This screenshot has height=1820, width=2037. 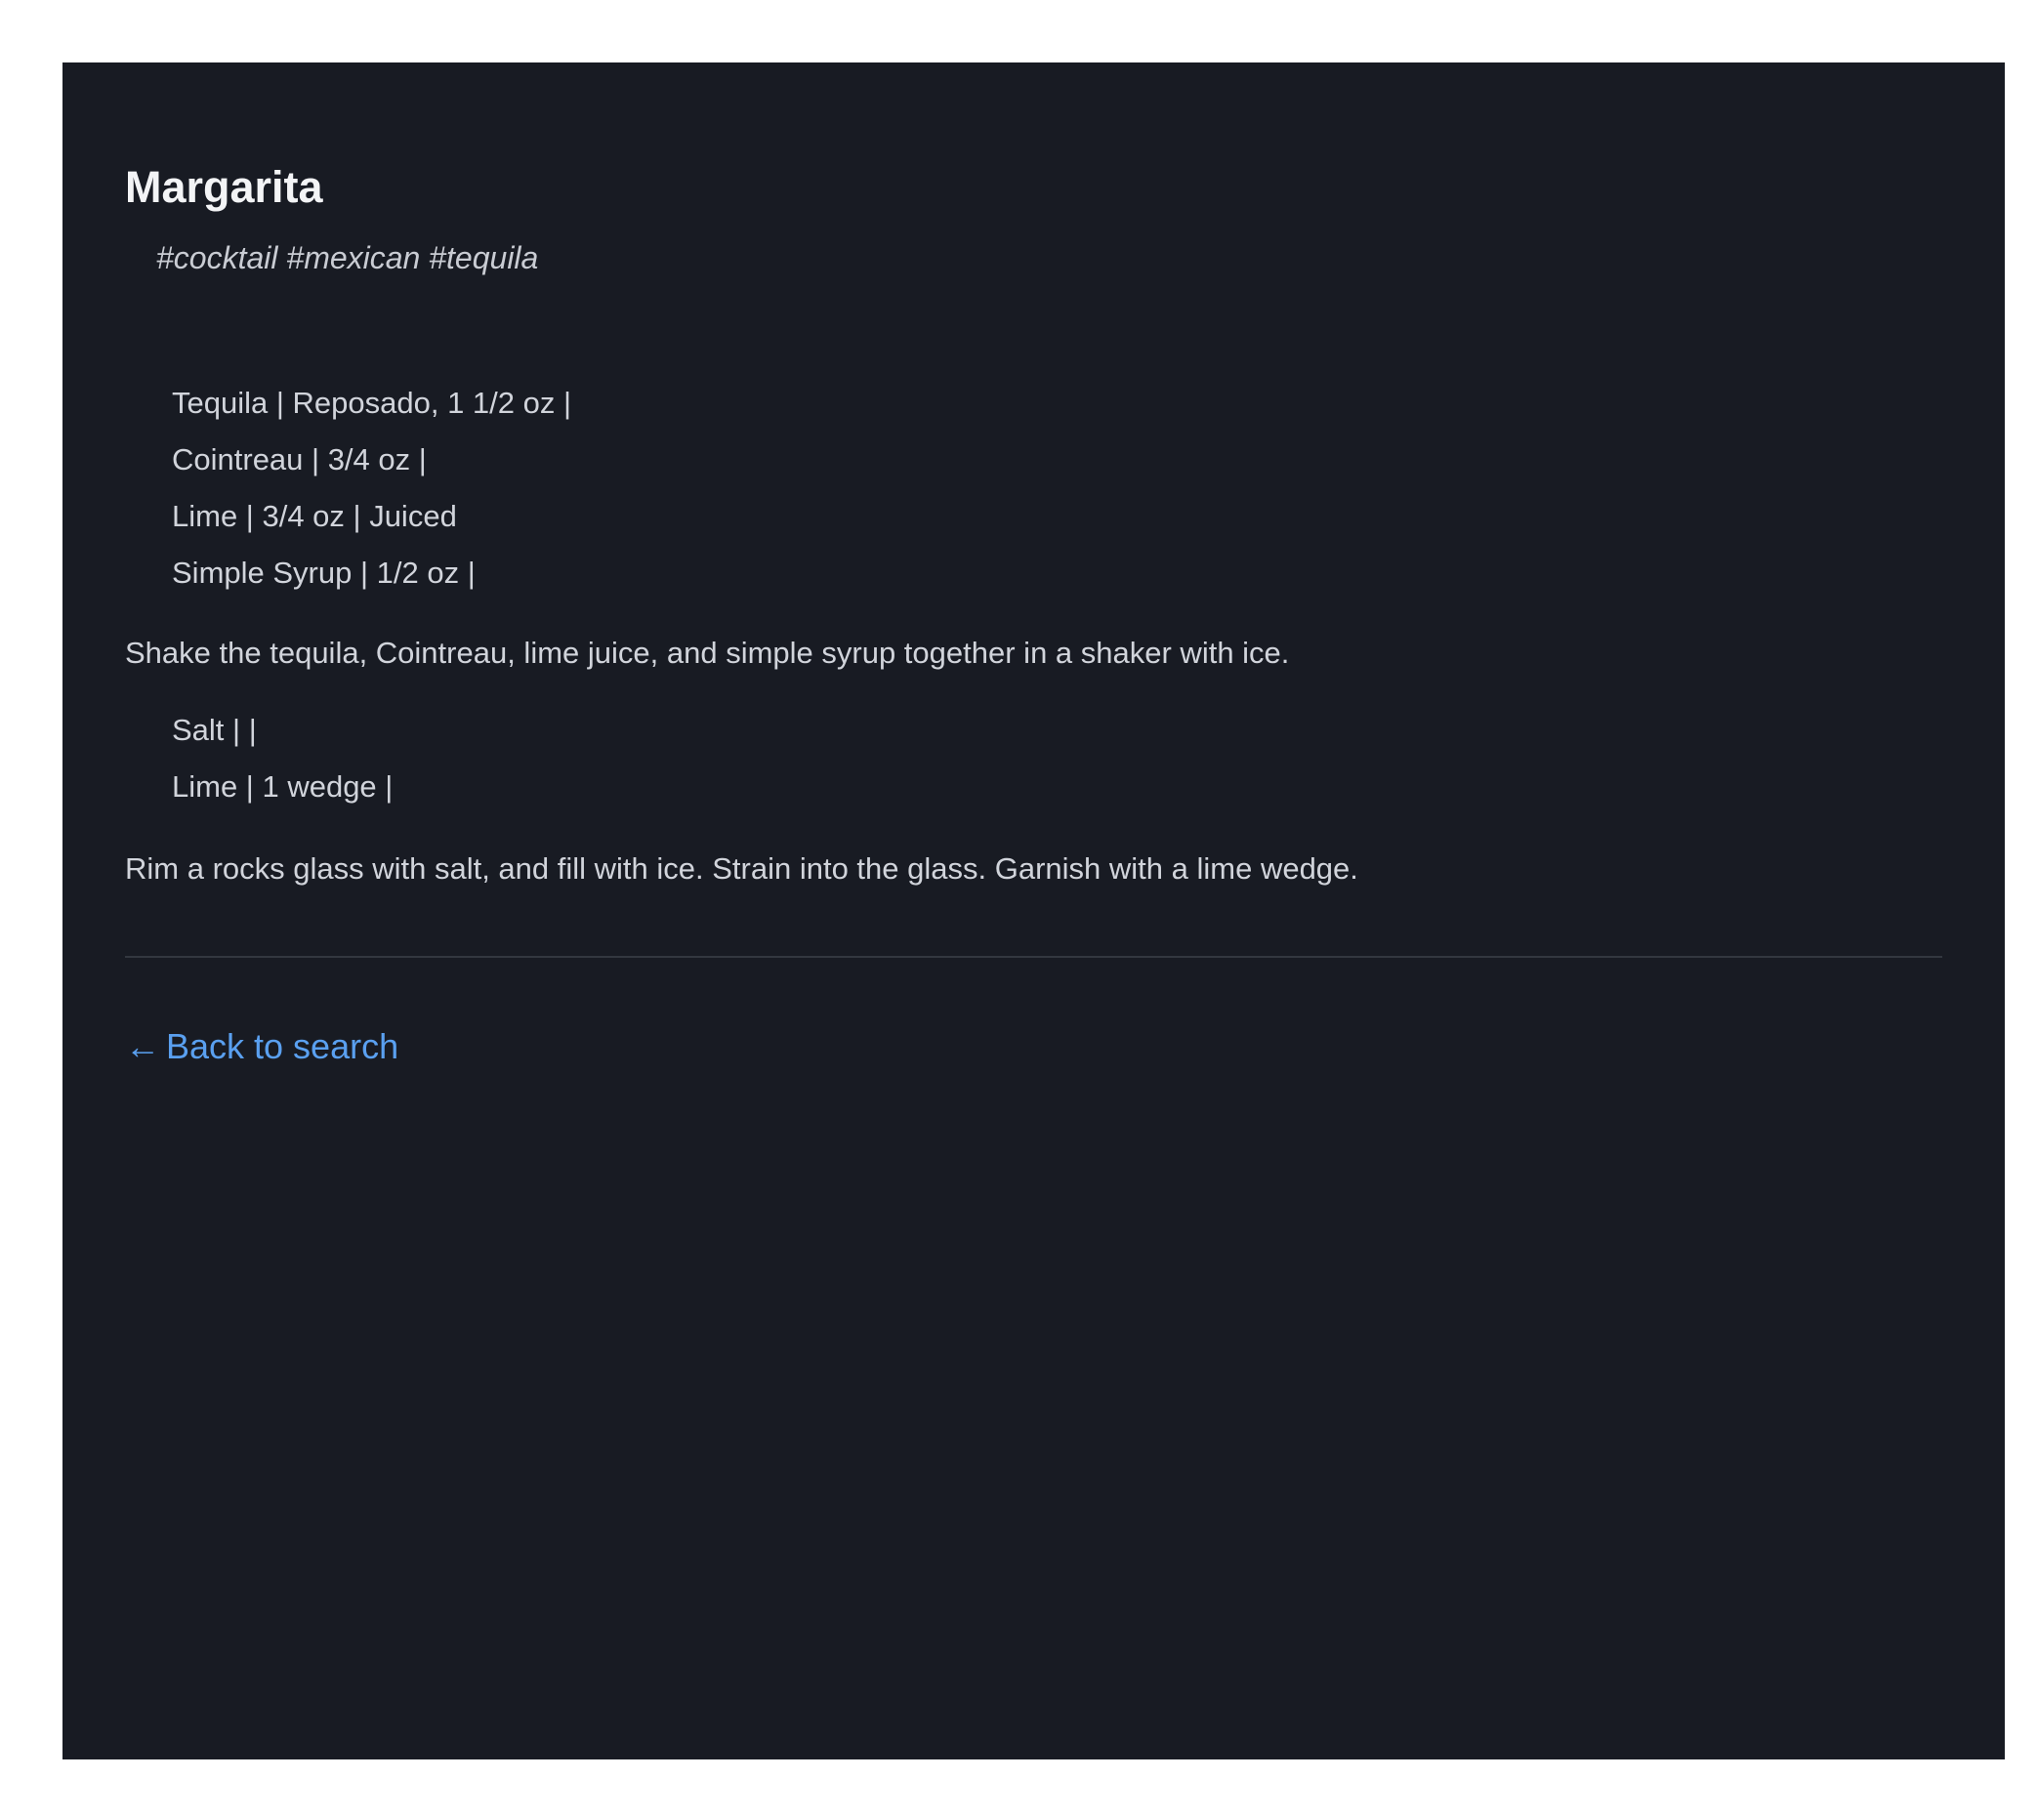 I want to click on ingredient-item: Cointreau | 3/4 oz |, so click(x=299, y=459).